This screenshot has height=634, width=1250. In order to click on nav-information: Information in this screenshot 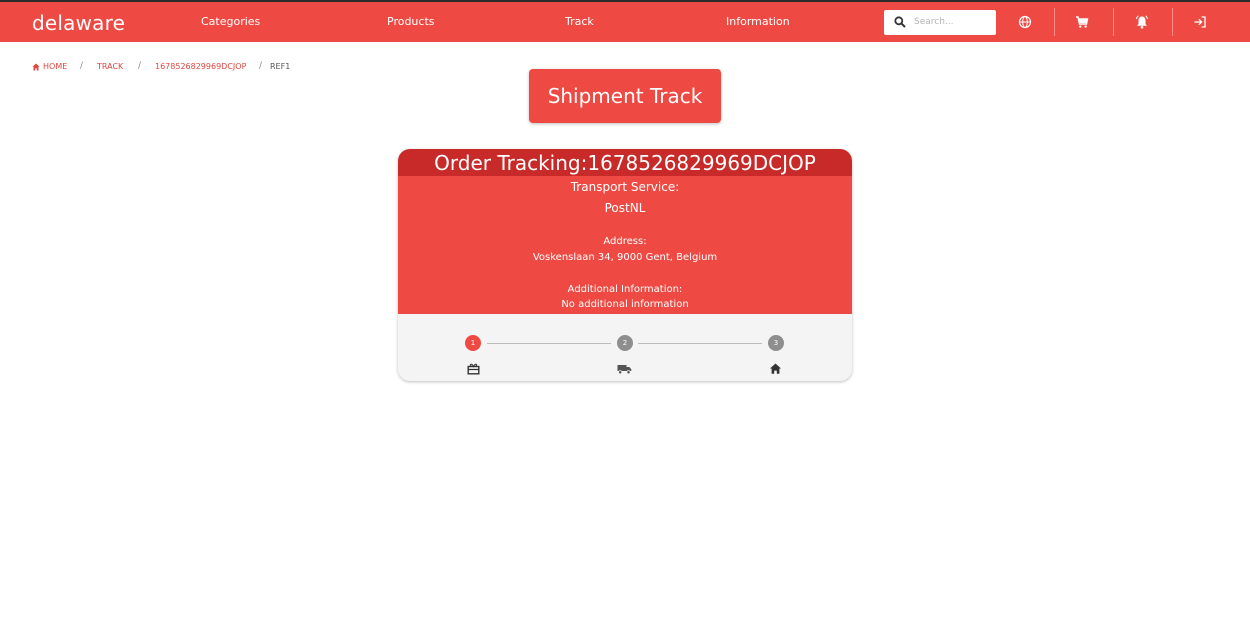, I will do `click(758, 21)`.